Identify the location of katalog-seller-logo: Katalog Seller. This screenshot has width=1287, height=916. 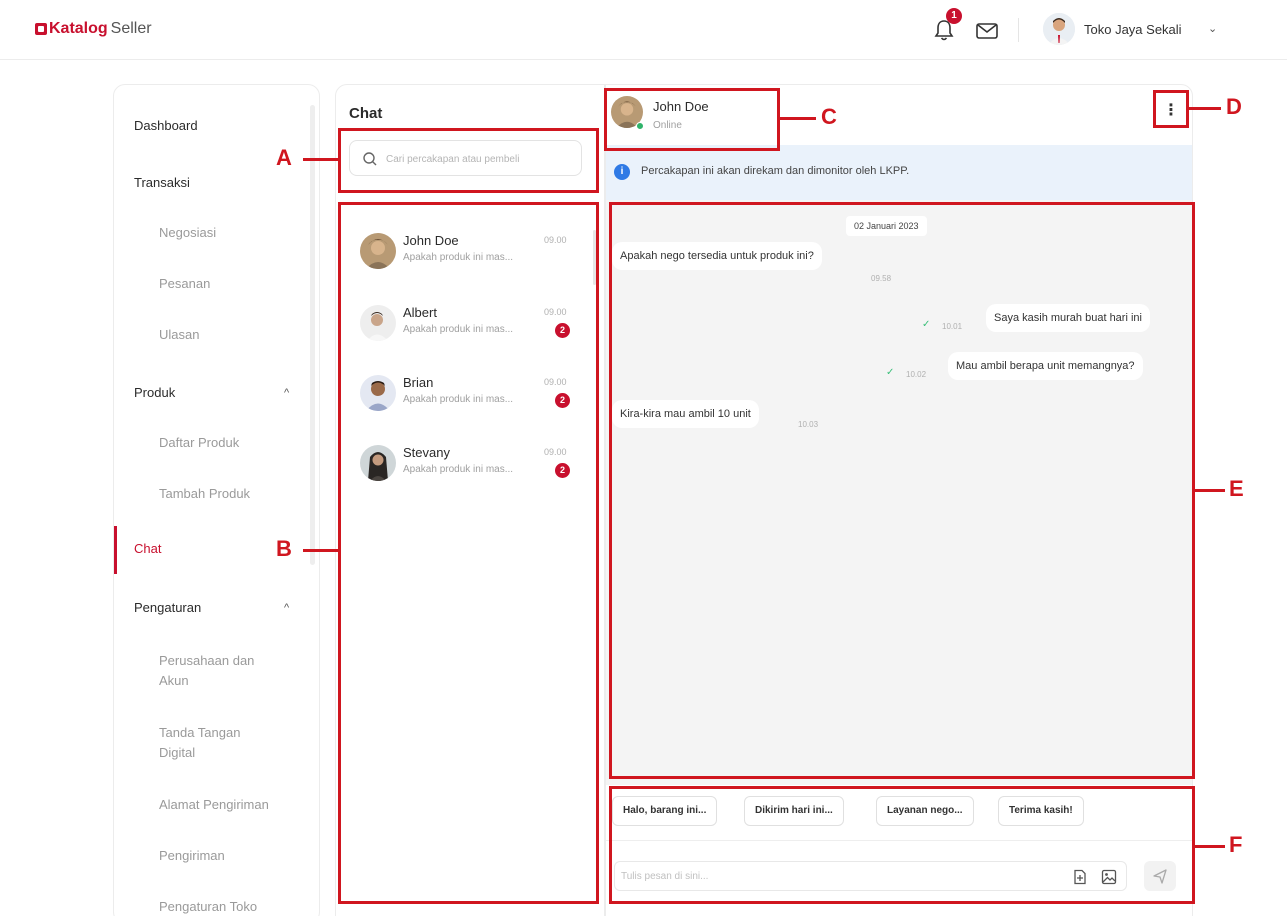
(93, 29).